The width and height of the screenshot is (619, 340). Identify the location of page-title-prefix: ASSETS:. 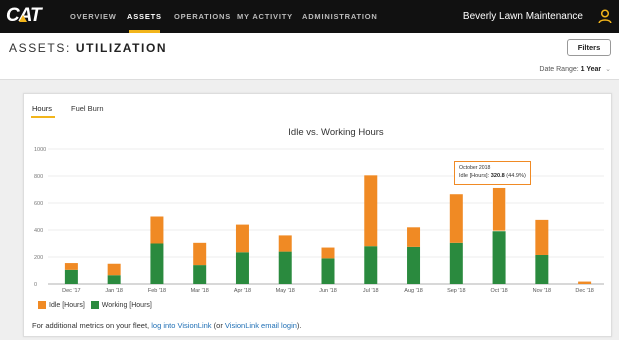
(40, 48).